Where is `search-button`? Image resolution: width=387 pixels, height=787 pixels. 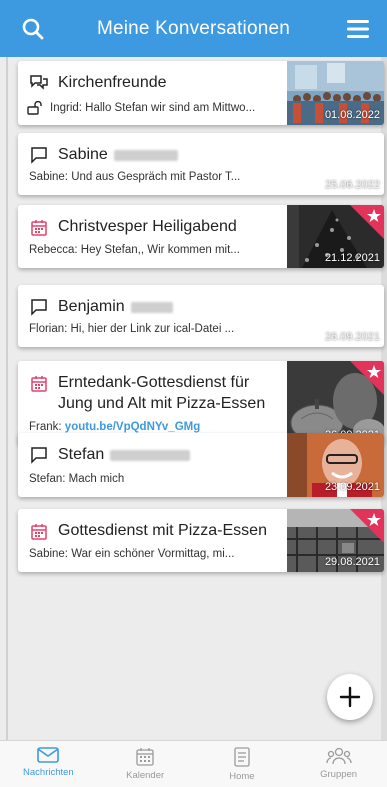 search-button is located at coordinates (33, 28).